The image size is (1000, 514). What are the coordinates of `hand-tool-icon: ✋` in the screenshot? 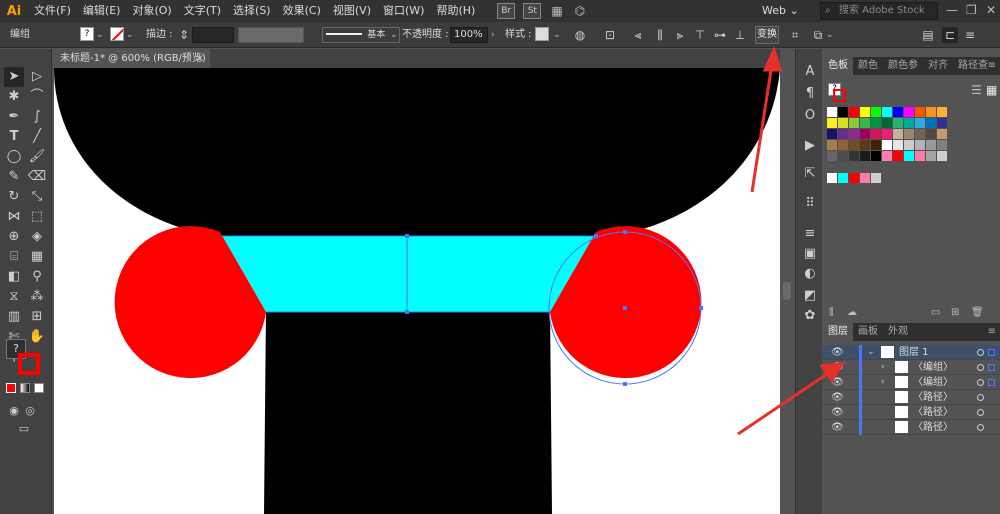 It's located at (37, 337).